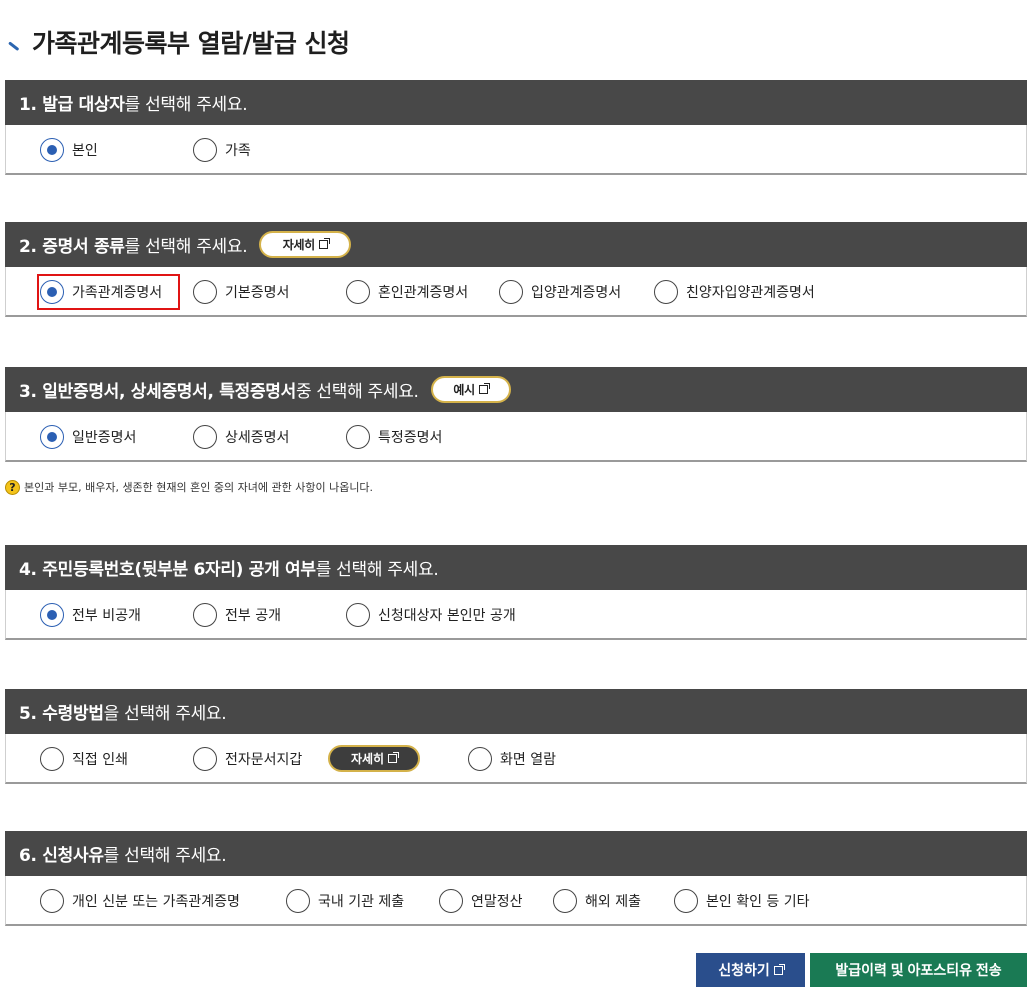 The width and height of the screenshot is (1030, 1005). I want to click on radio-option-direct-print: 직접 인쇄, so click(84, 759).